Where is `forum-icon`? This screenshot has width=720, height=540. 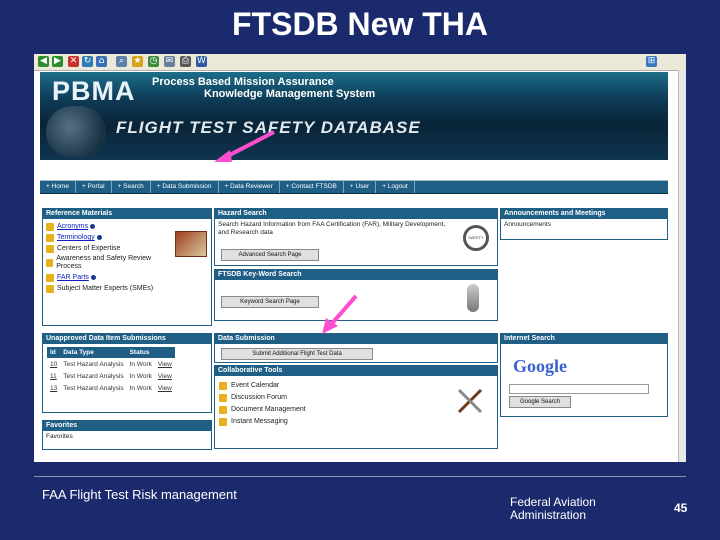
forum-icon is located at coordinates (223, 398).